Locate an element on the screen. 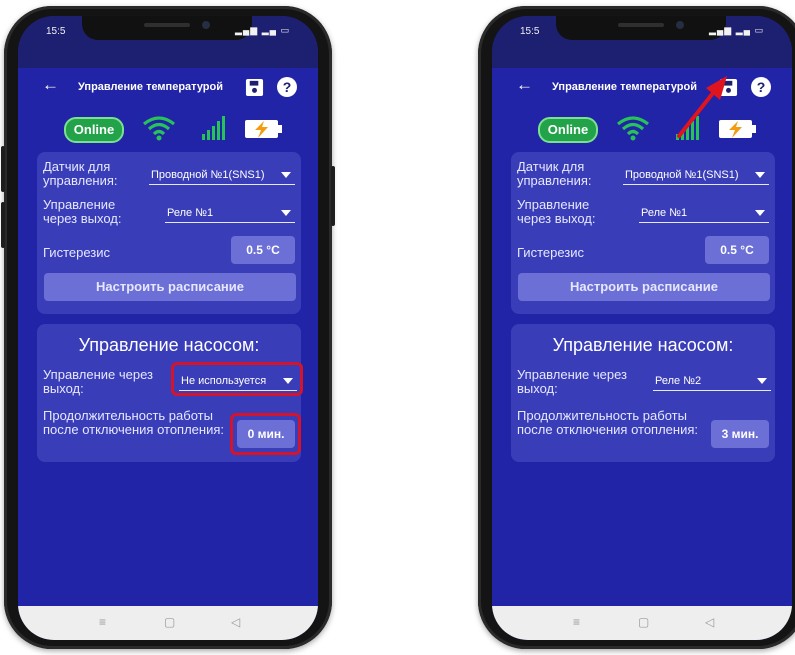  cellular-signal-icon is located at coordinates (213, 128).